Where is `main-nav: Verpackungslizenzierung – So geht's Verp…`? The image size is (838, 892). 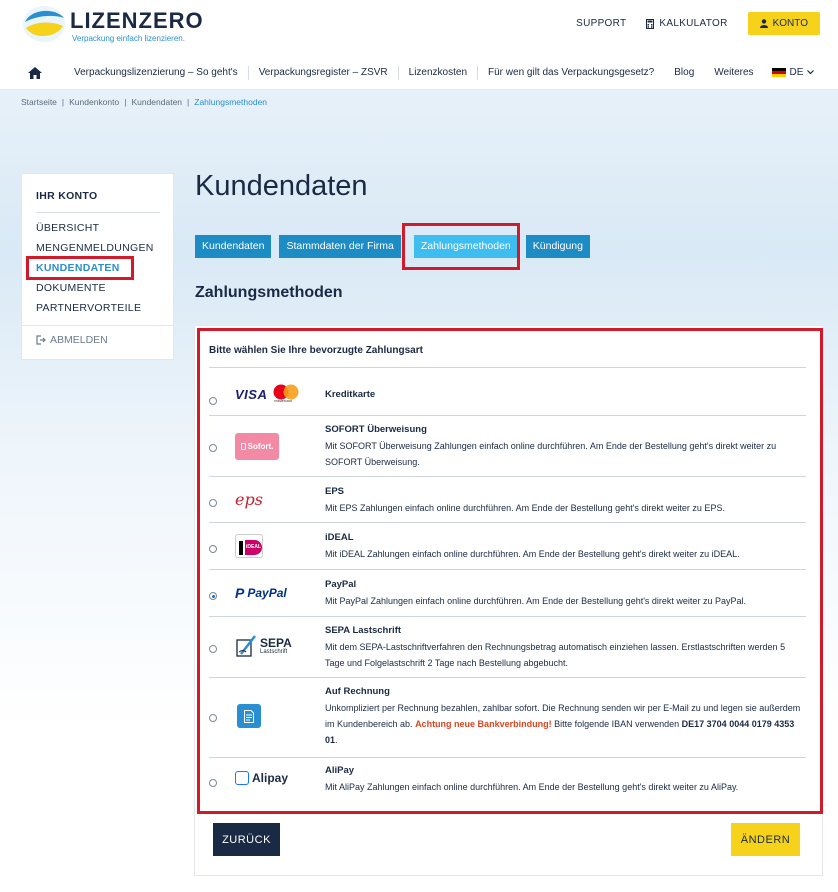 main-nav: Verpackungslizenzierung – So geht's Verp… is located at coordinates (419, 73).